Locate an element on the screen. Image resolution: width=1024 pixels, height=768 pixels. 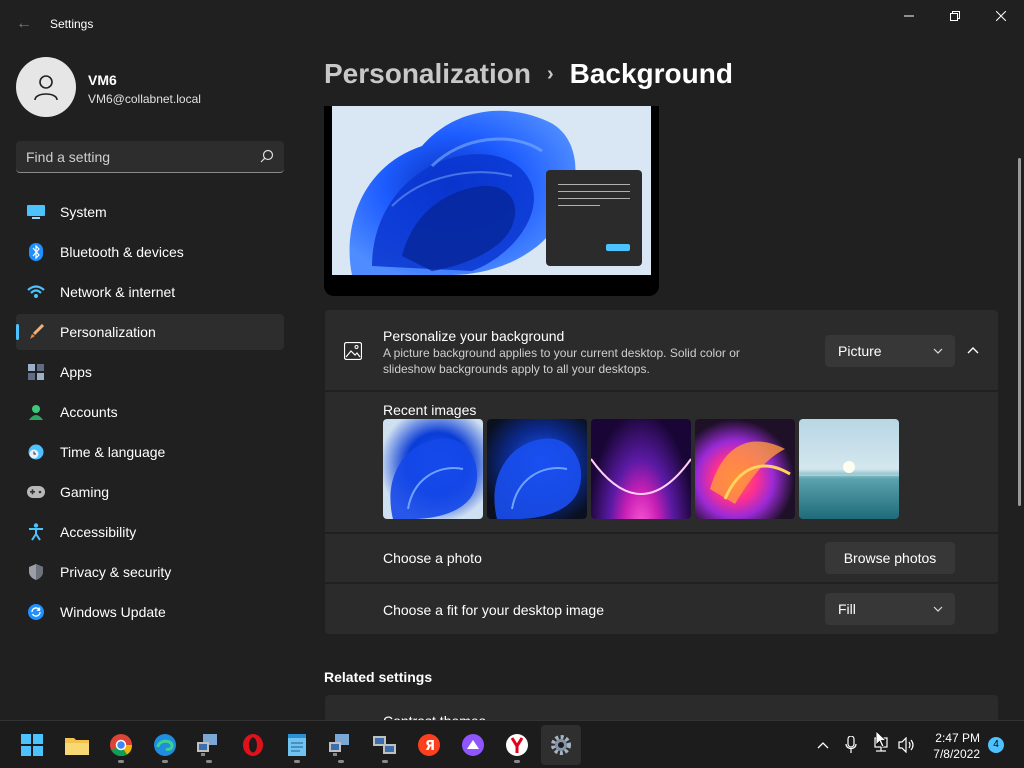
start-button is located at coordinates (32, 745).